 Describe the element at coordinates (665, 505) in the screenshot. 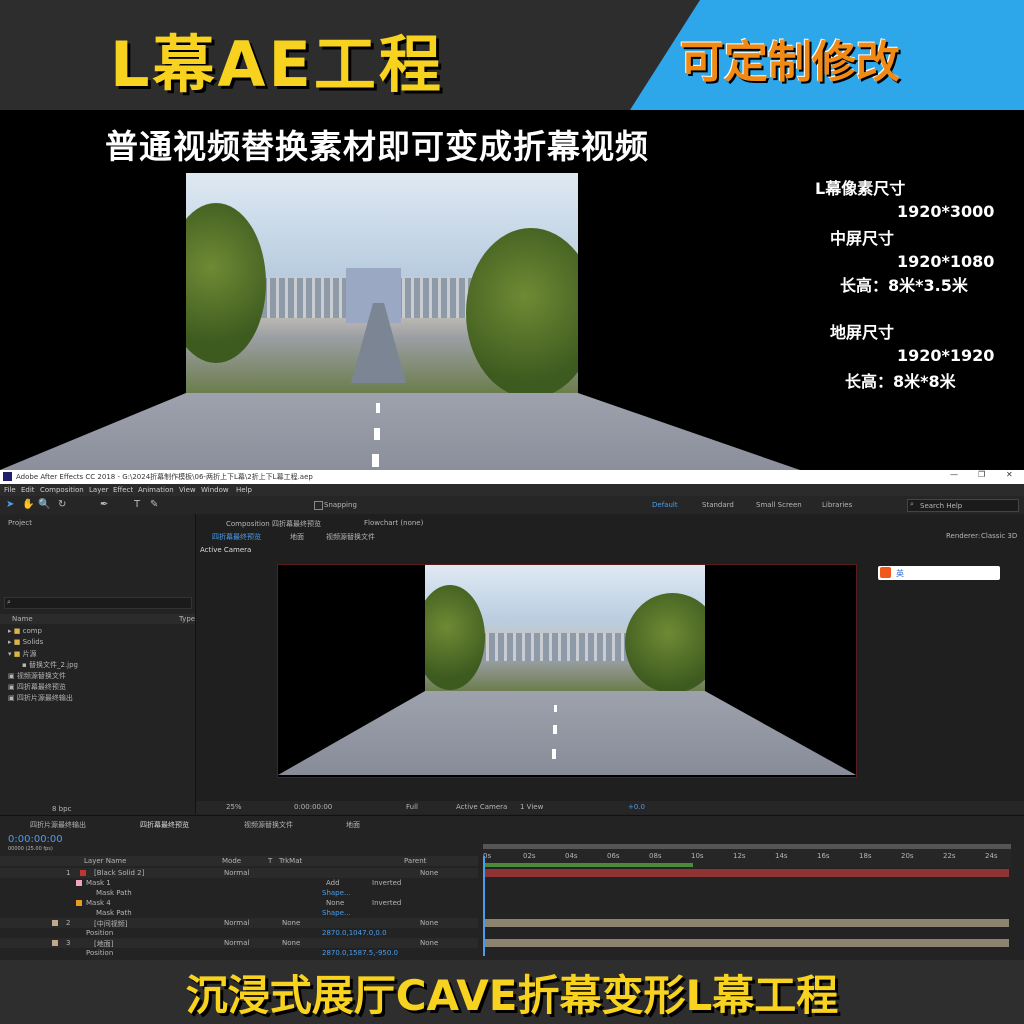

I see `workspace-default: Default` at that location.